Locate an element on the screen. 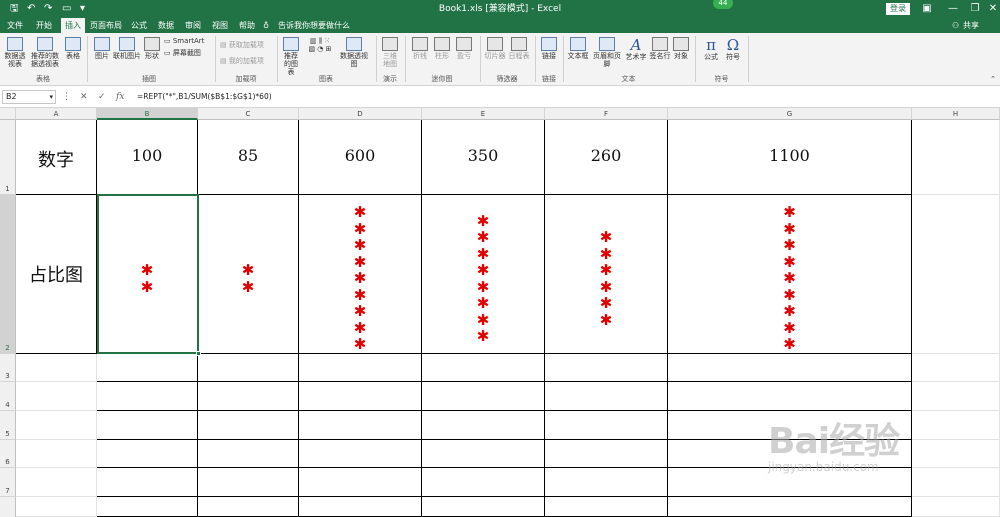 Image resolution: width=1000 pixels, height=517 pixels. cell-f6 is located at coordinates (606, 454).